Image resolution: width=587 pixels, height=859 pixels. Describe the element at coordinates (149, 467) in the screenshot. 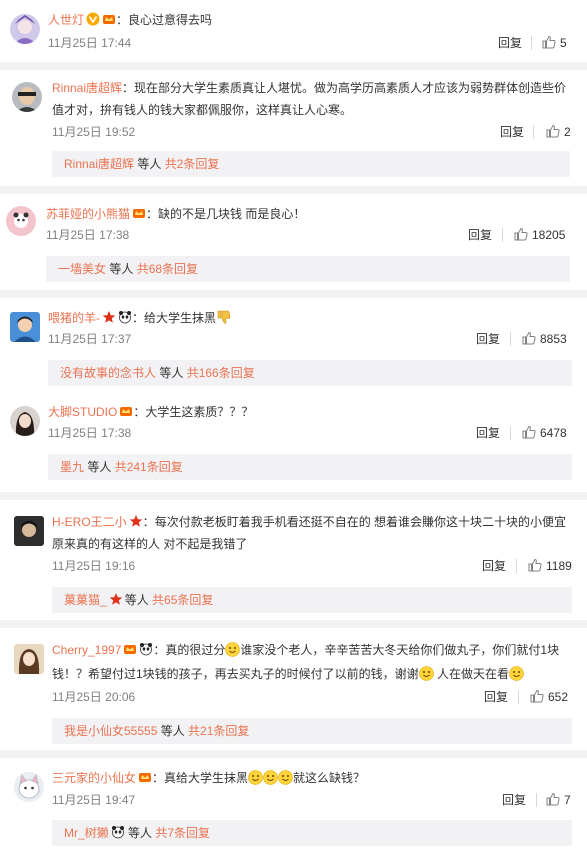

I see `sub-reply-count: 共241条回复` at that location.